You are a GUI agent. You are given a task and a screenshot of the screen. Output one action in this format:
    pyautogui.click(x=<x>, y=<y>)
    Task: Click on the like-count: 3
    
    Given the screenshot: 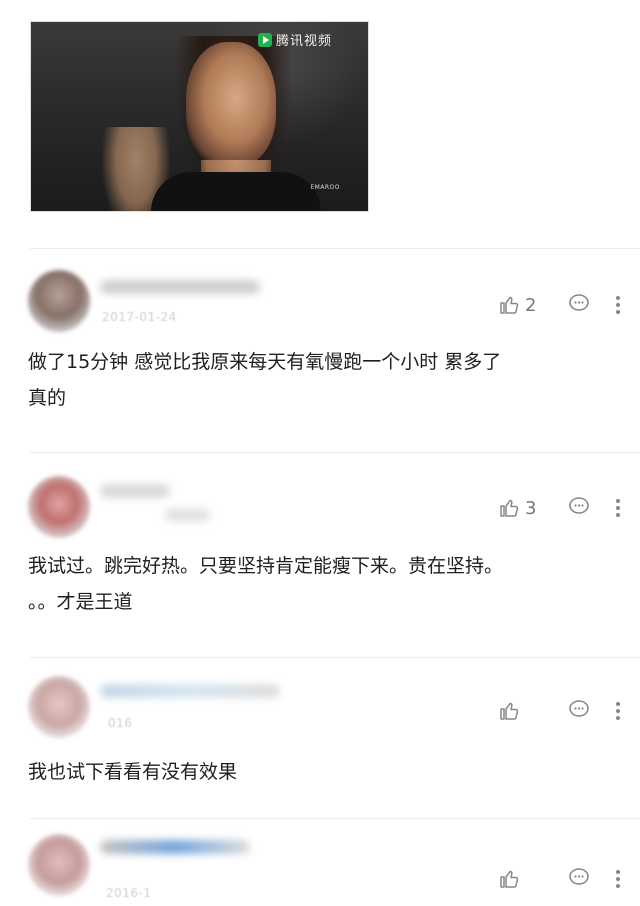 What is the action you would take?
    pyautogui.click(x=531, y=508)
    